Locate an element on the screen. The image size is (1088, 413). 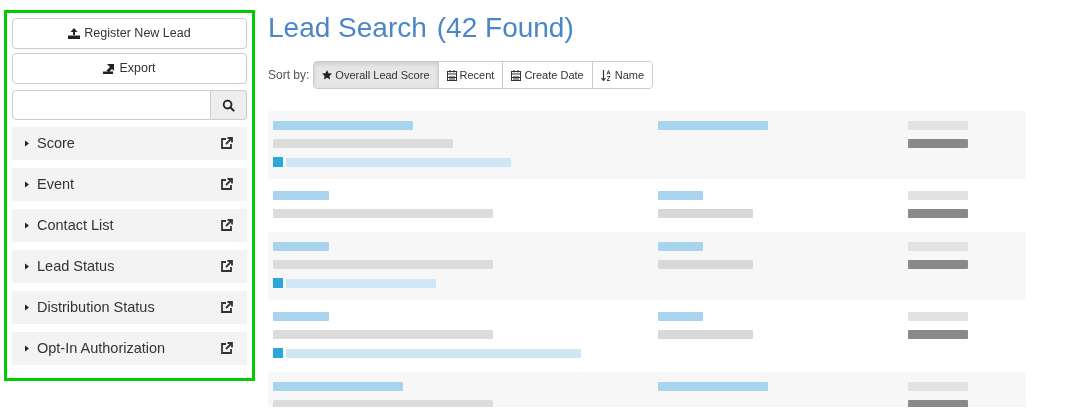
export-icon is located at coordinates (109, 68).